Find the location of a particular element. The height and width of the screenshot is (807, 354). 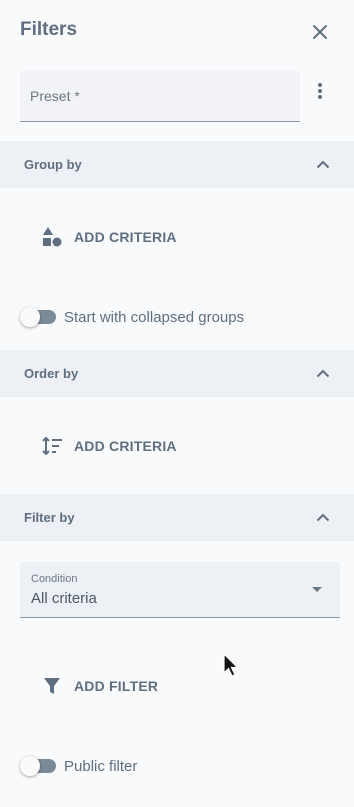

preset-input: Preset * is located at coordinates (160, 96).